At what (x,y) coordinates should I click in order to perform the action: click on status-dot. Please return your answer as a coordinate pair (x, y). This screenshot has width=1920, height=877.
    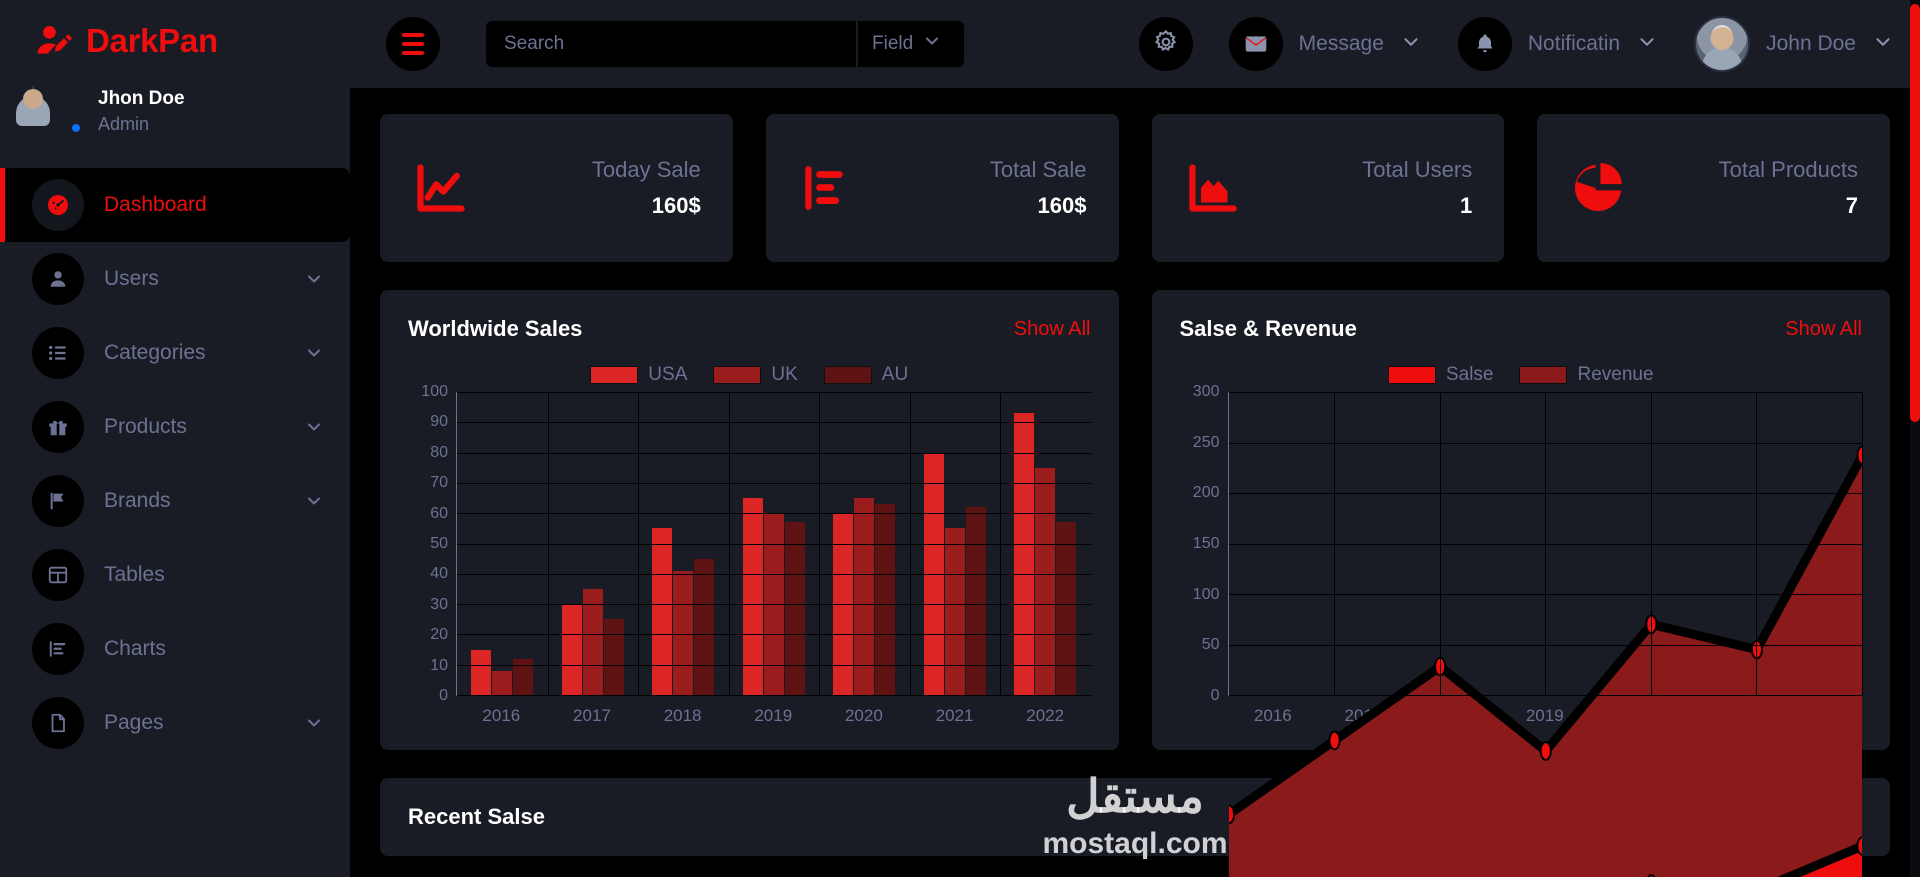
    Looking at the image, I should click on (76, 128).